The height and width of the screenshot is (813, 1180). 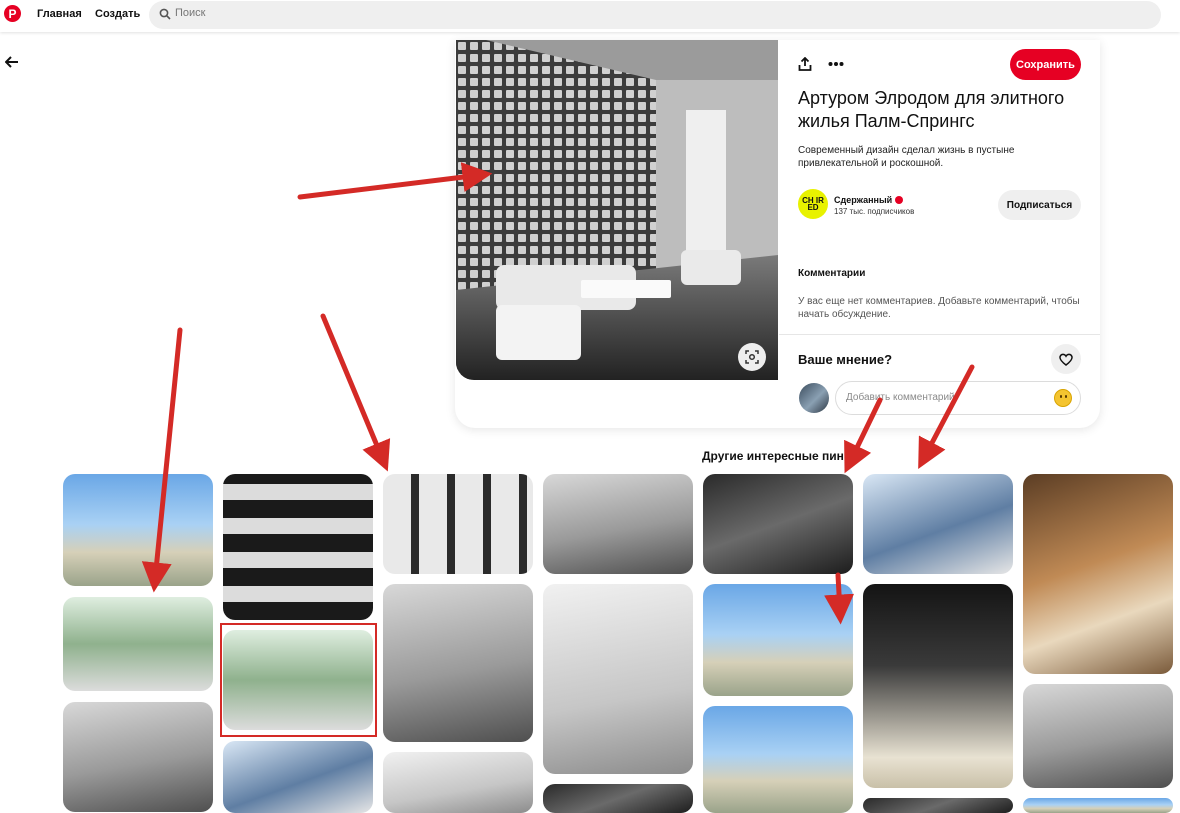 What do you see at coordinates (836, 64) in the screenshot?
I see `more-icon` at bounding box center [836, 64].